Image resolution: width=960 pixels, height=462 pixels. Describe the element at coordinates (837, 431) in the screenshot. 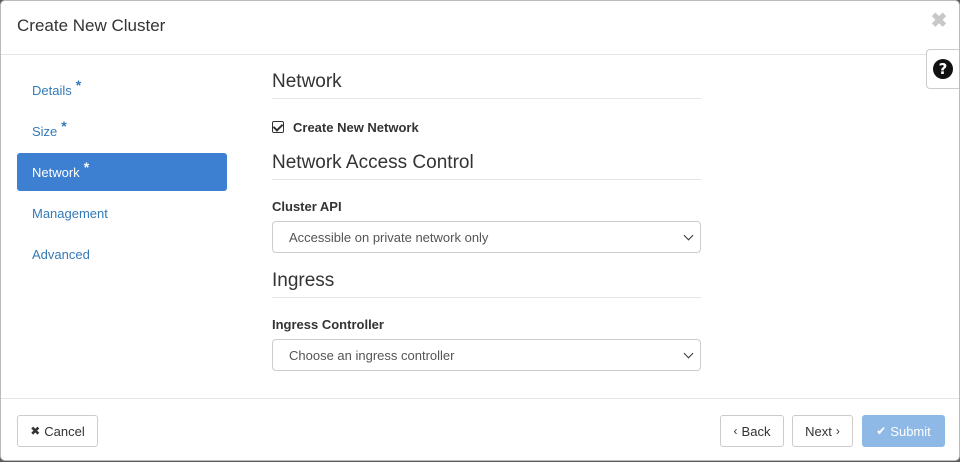

I see `chevron-right-icon: ›` at that location.